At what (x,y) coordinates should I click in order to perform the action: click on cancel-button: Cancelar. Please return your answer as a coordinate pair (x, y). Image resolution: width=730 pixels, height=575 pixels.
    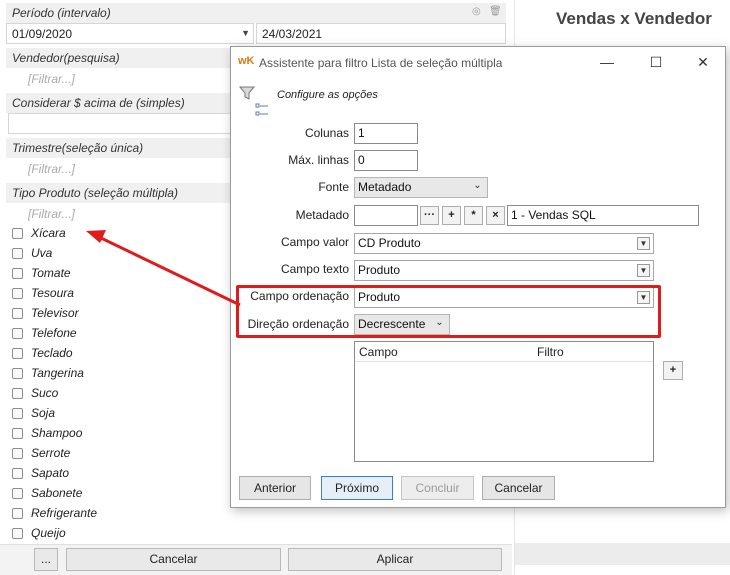
    Looking at the image, I should click on (173, 559).